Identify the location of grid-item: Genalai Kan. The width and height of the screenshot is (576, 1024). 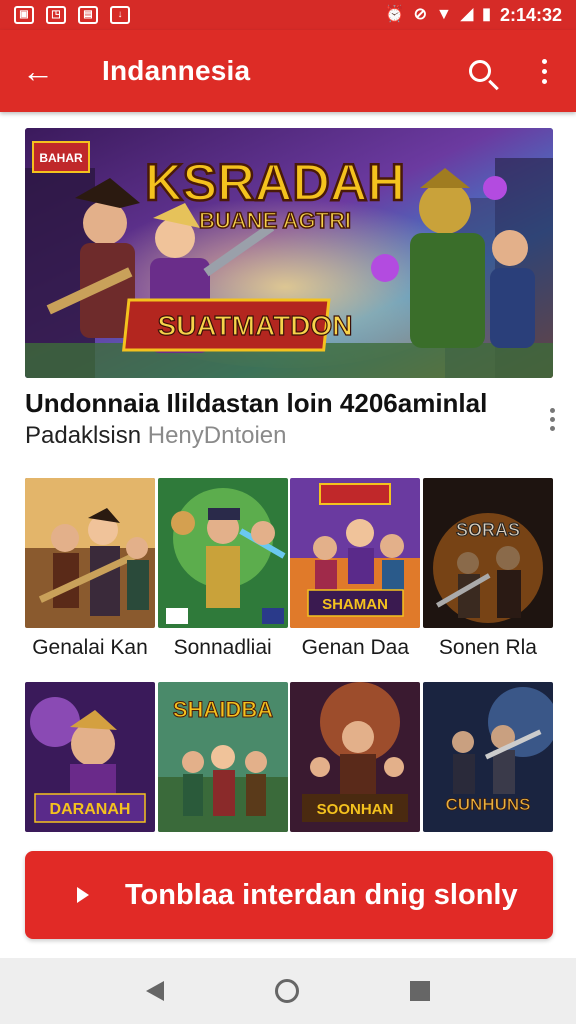
(90, 573).